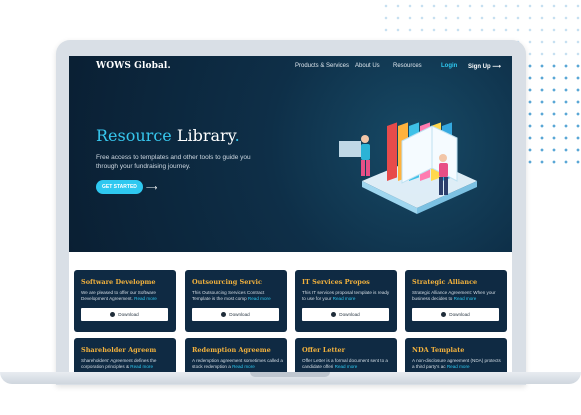 Image resolution: width=581 pixels, height=415 pixels. What do you see at coordinates (322, 66) in the screenshot?
I see `nav-link-products: Products & Services` at bounding box center [322, 66].